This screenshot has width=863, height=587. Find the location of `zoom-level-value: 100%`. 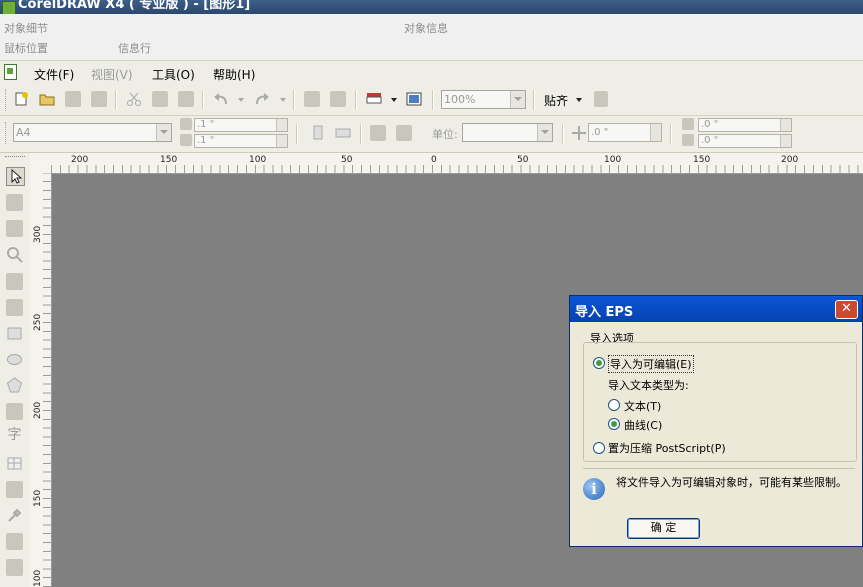

zoom-level-value: 100% is located at coordinates (460, 99).